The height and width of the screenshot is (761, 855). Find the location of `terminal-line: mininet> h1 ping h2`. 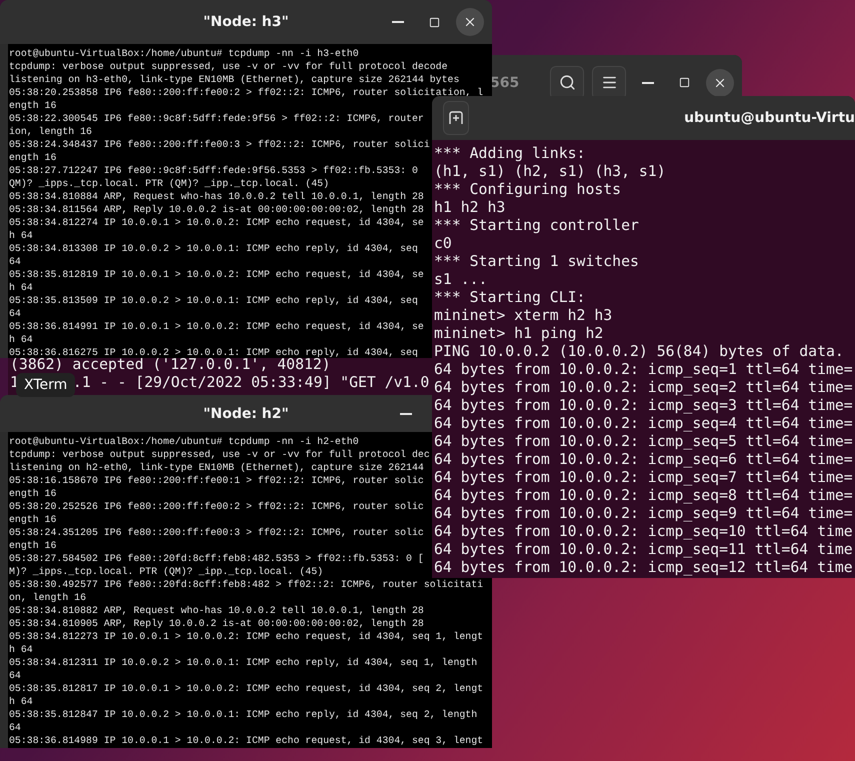

terminal-line: mininet> h1 ping h2 is located at coordinates (519, 334).